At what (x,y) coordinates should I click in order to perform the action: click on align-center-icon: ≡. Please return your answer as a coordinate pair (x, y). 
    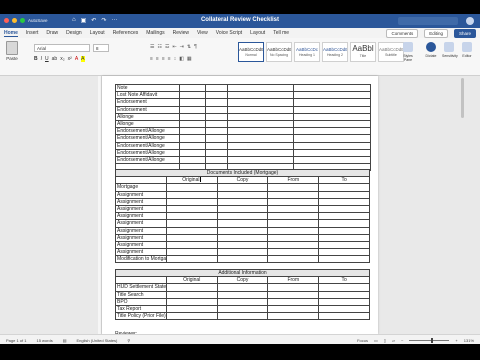
    Looking at the image, I should click on (157, 59).